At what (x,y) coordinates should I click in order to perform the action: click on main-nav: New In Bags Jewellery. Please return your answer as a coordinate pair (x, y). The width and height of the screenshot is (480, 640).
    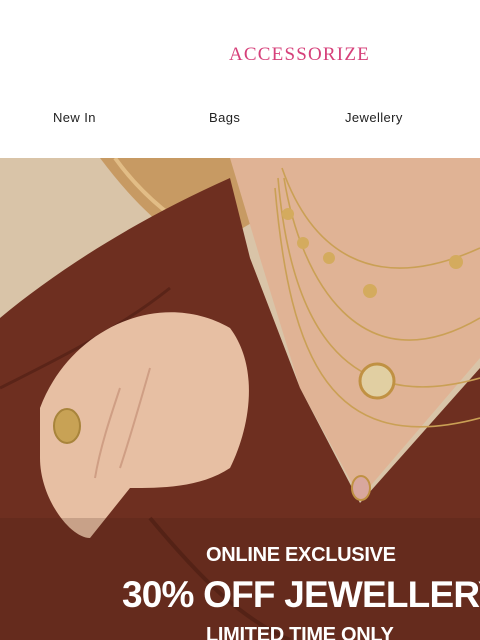
    Looking at the image, I should click on (240, 120).